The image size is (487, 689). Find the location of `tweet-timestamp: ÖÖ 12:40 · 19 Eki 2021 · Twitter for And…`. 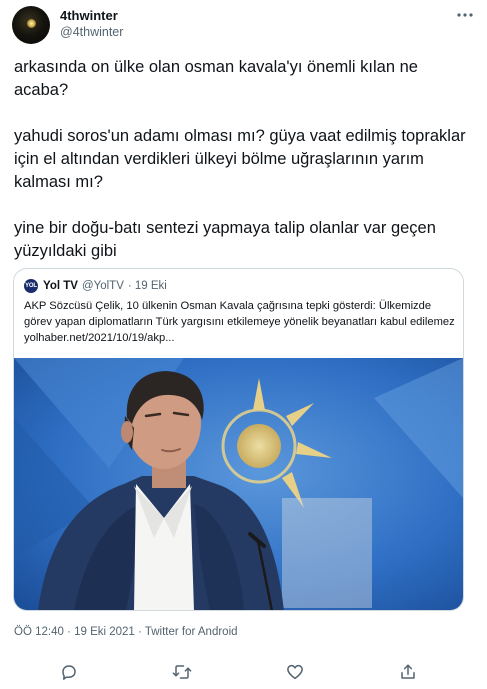

tweet-timestamp: ÖÖ 12:40 · 19 Eki 2021 · Twitter for And… is located at coordinates (126, 632).